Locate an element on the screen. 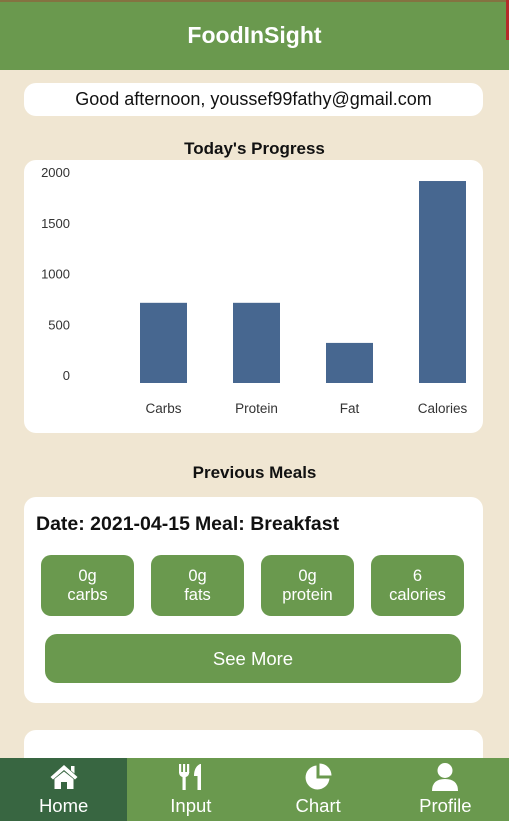  app-title: FoodInSight is located at coordinates (254, 34).